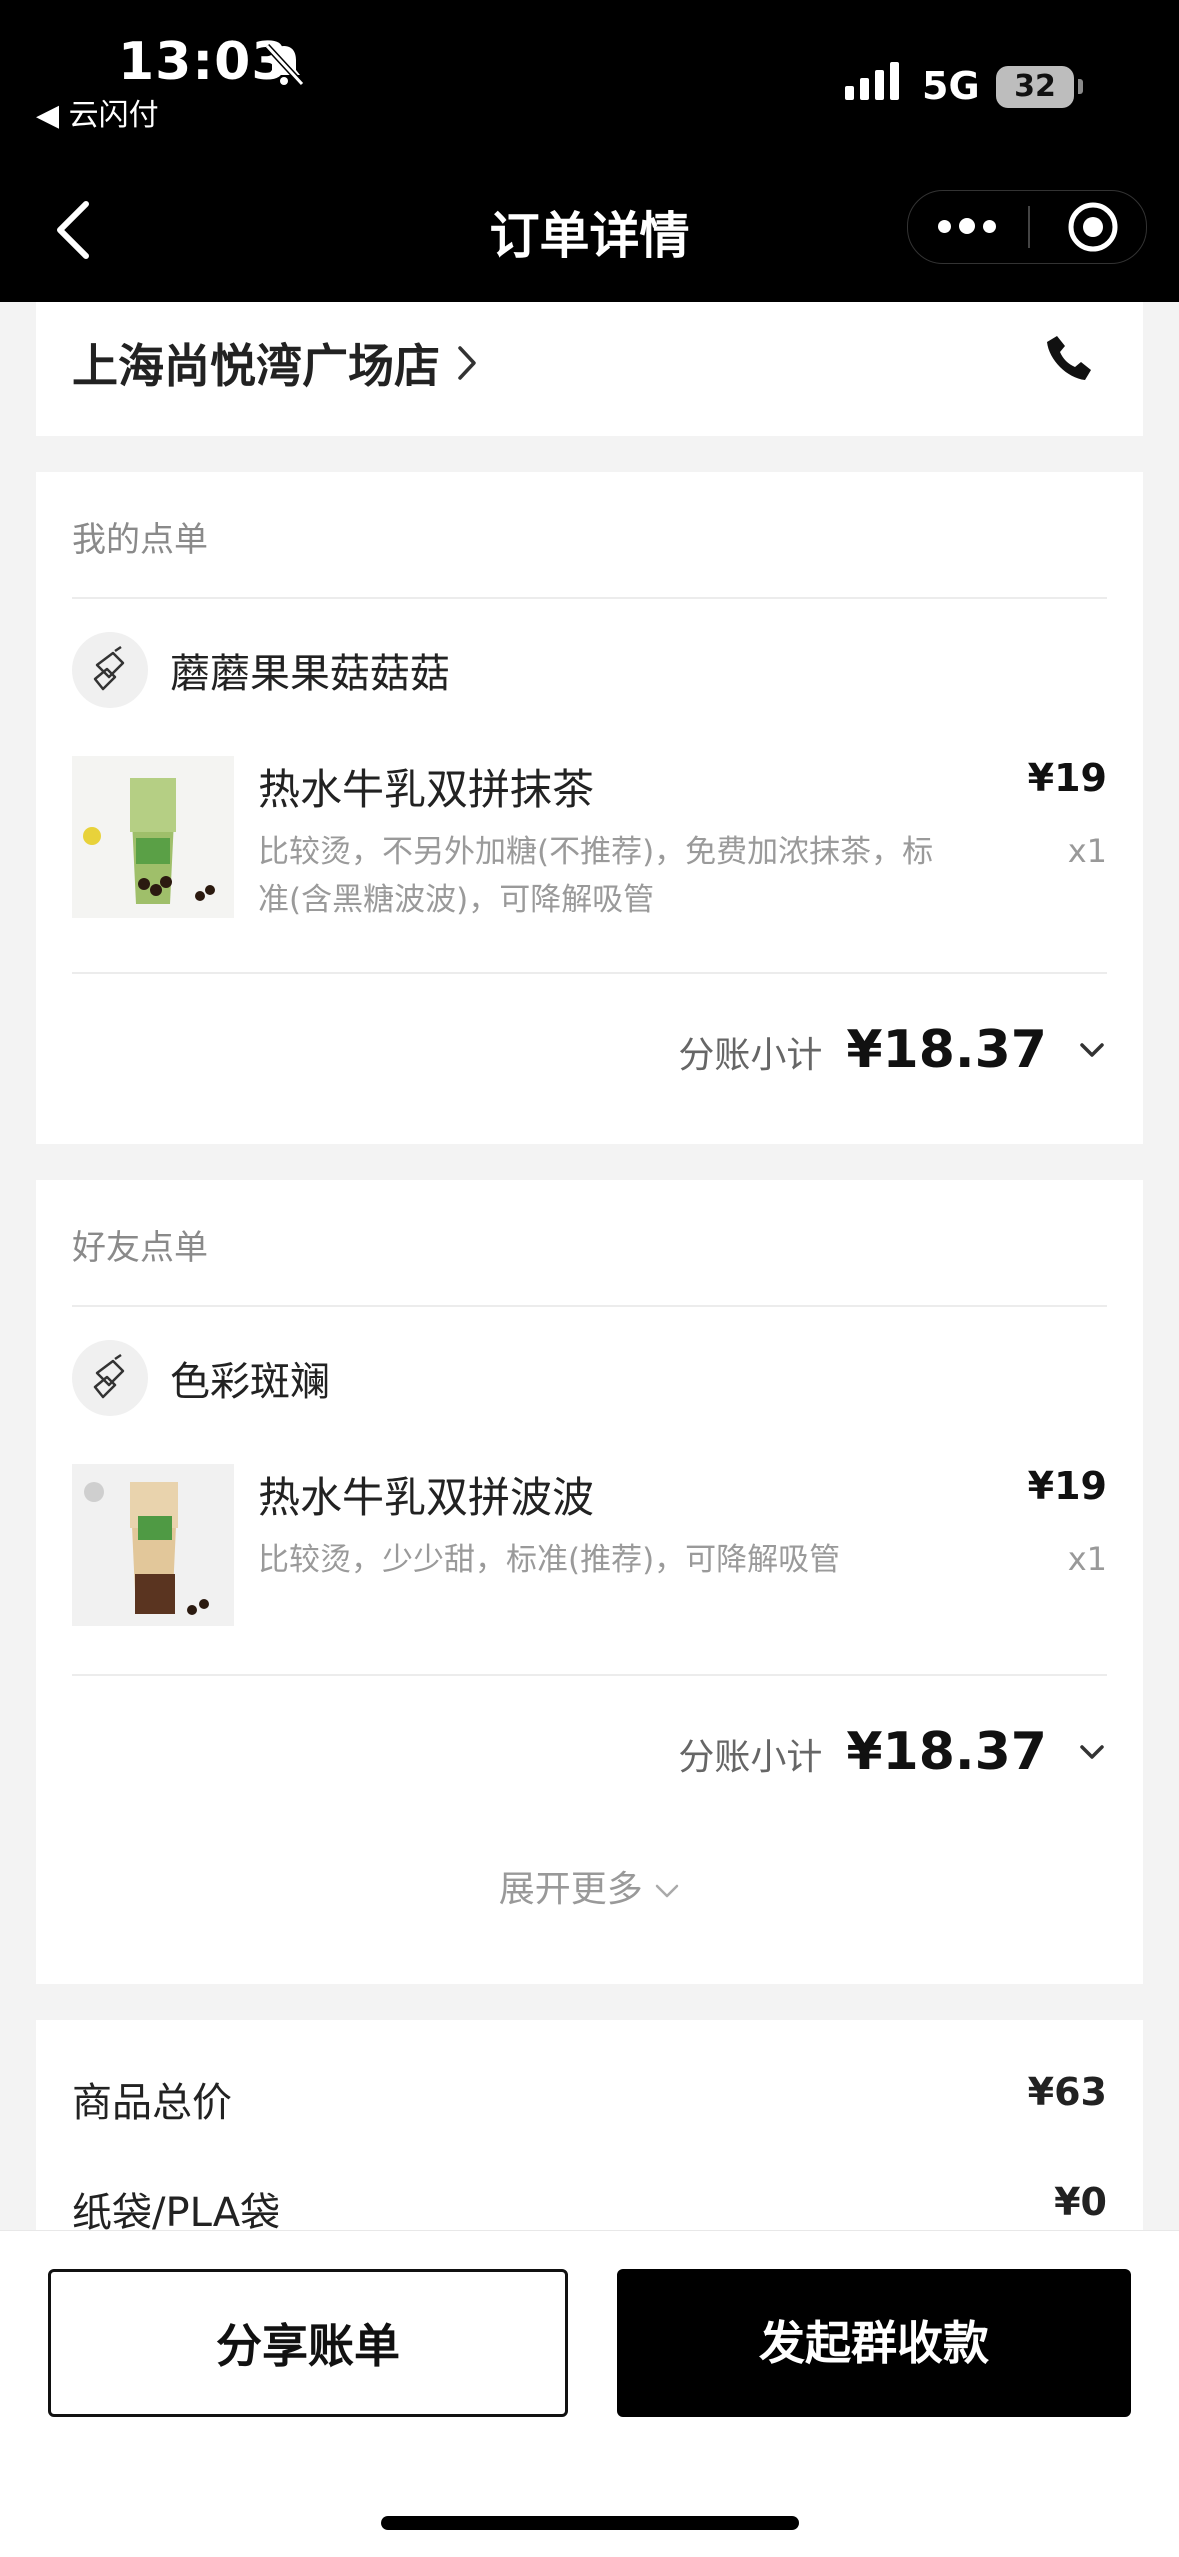  I want to click on phone-icon, so click(1069, 358).